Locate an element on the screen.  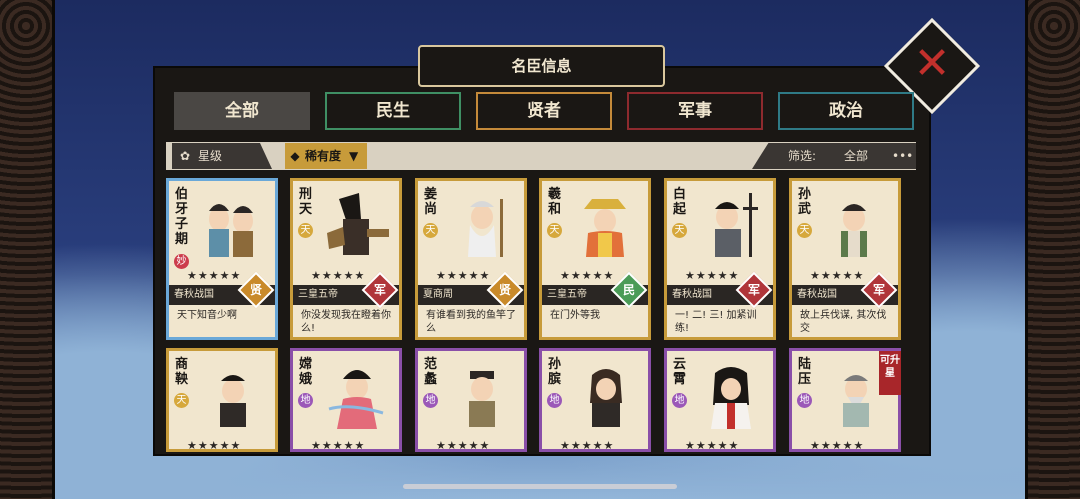
home-indicator is located at coordinates (540, 486).